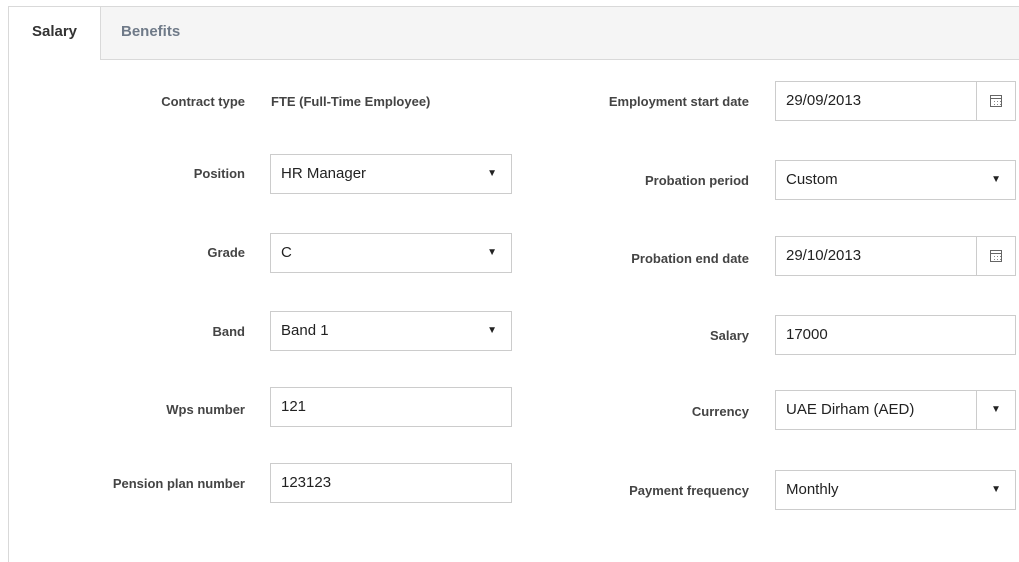 The image size is (1019, 562). Describe the element at coordinates (824, 255) in the screenshot. I see `probation-end-date-value: 29/10/2013` at that location.